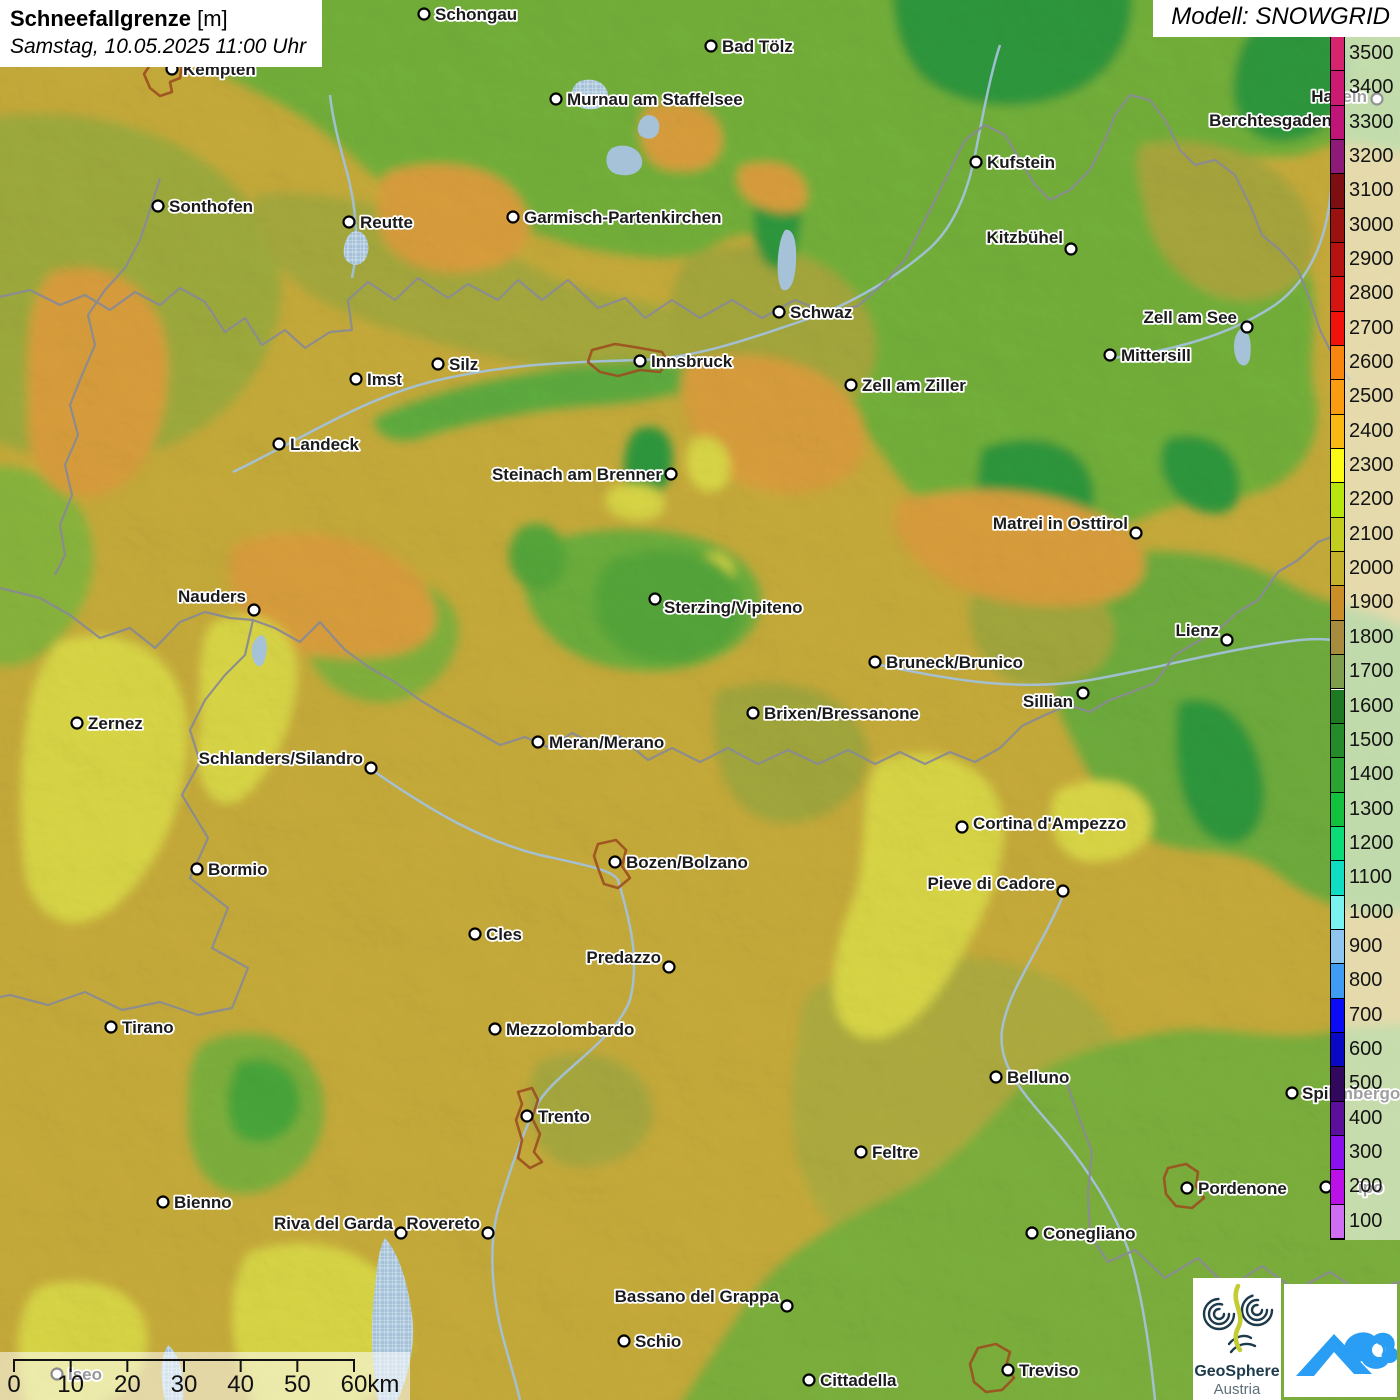  I want to click on city-label-feltre: Feltre, so click(895, 1152).